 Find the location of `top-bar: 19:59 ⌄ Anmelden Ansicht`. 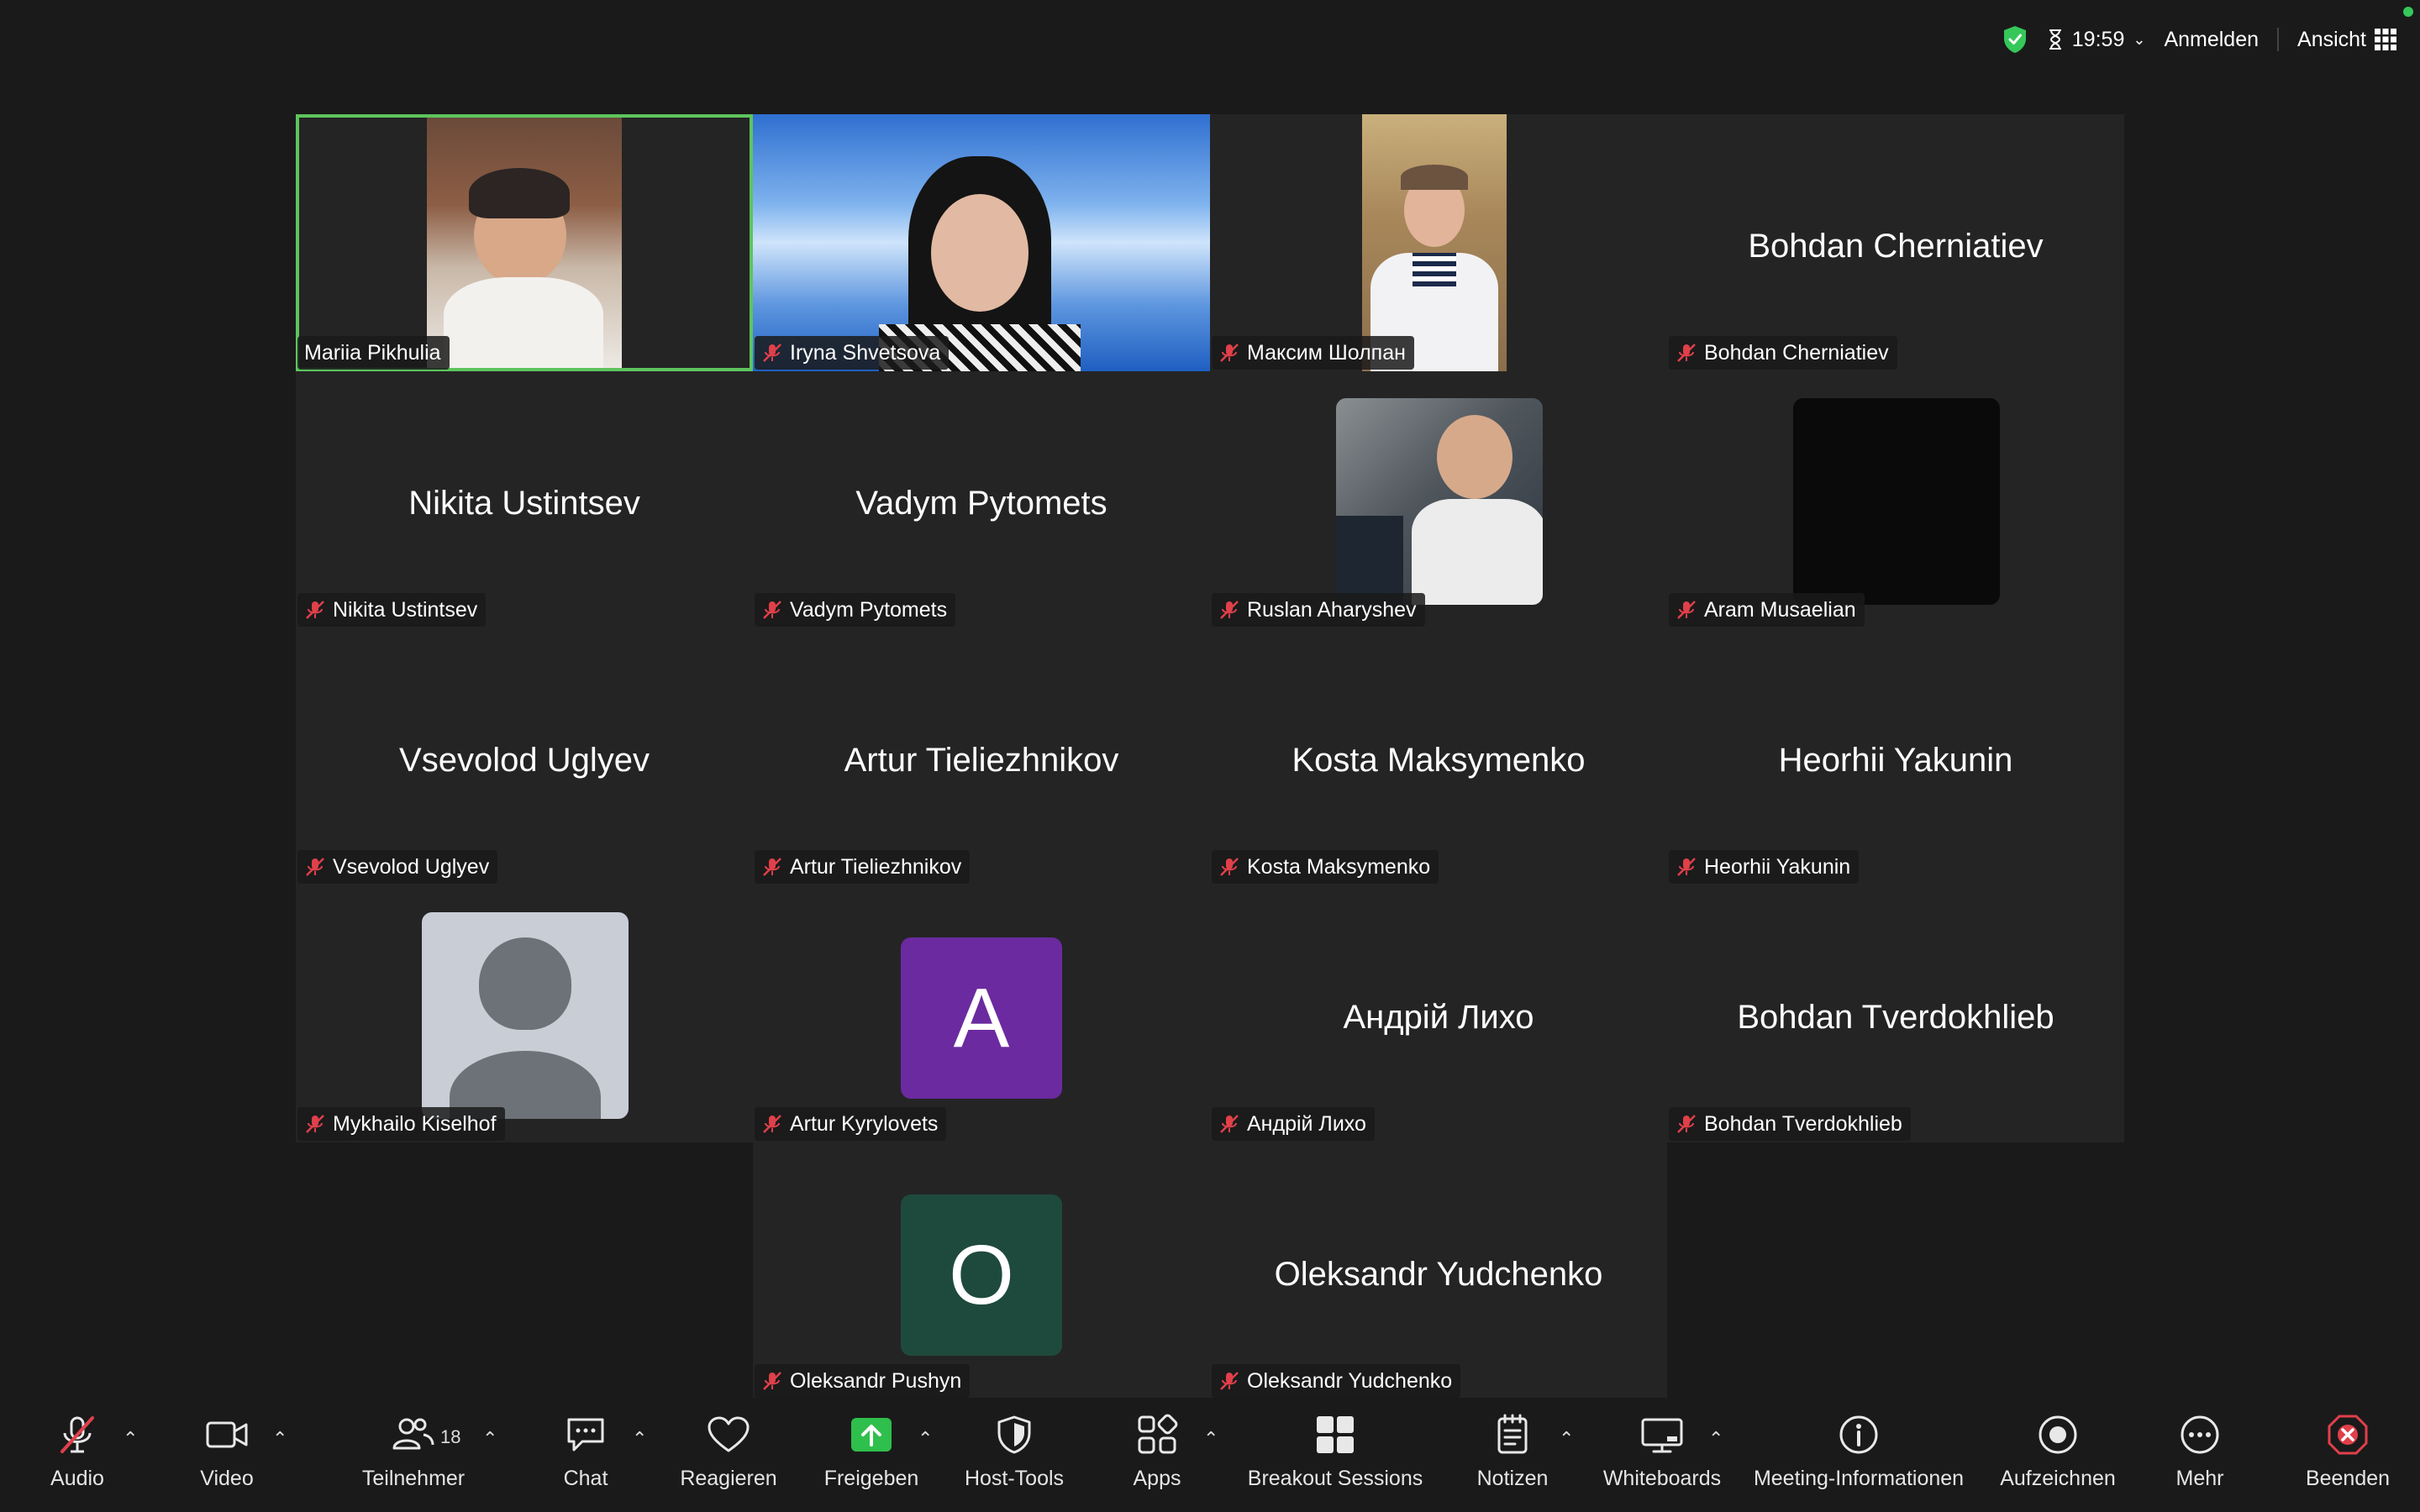

top-bar: 19:59 ⌄ Anmelden Ansicht is located at coordinates (2199, 39).